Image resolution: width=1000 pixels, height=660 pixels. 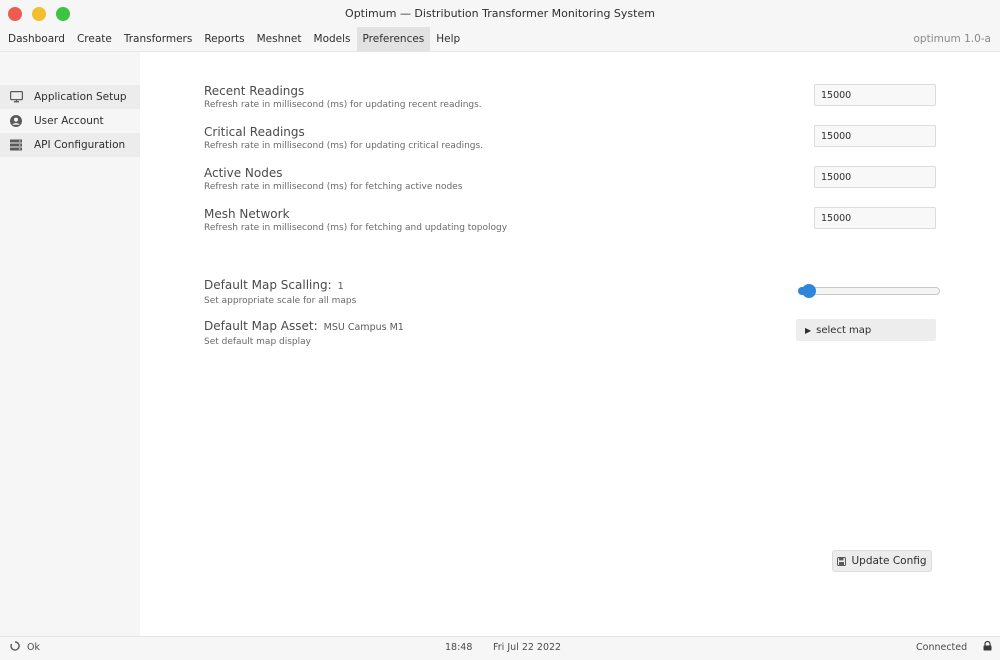 I want to click on user-circle-icon, so click(x=16, y=121).